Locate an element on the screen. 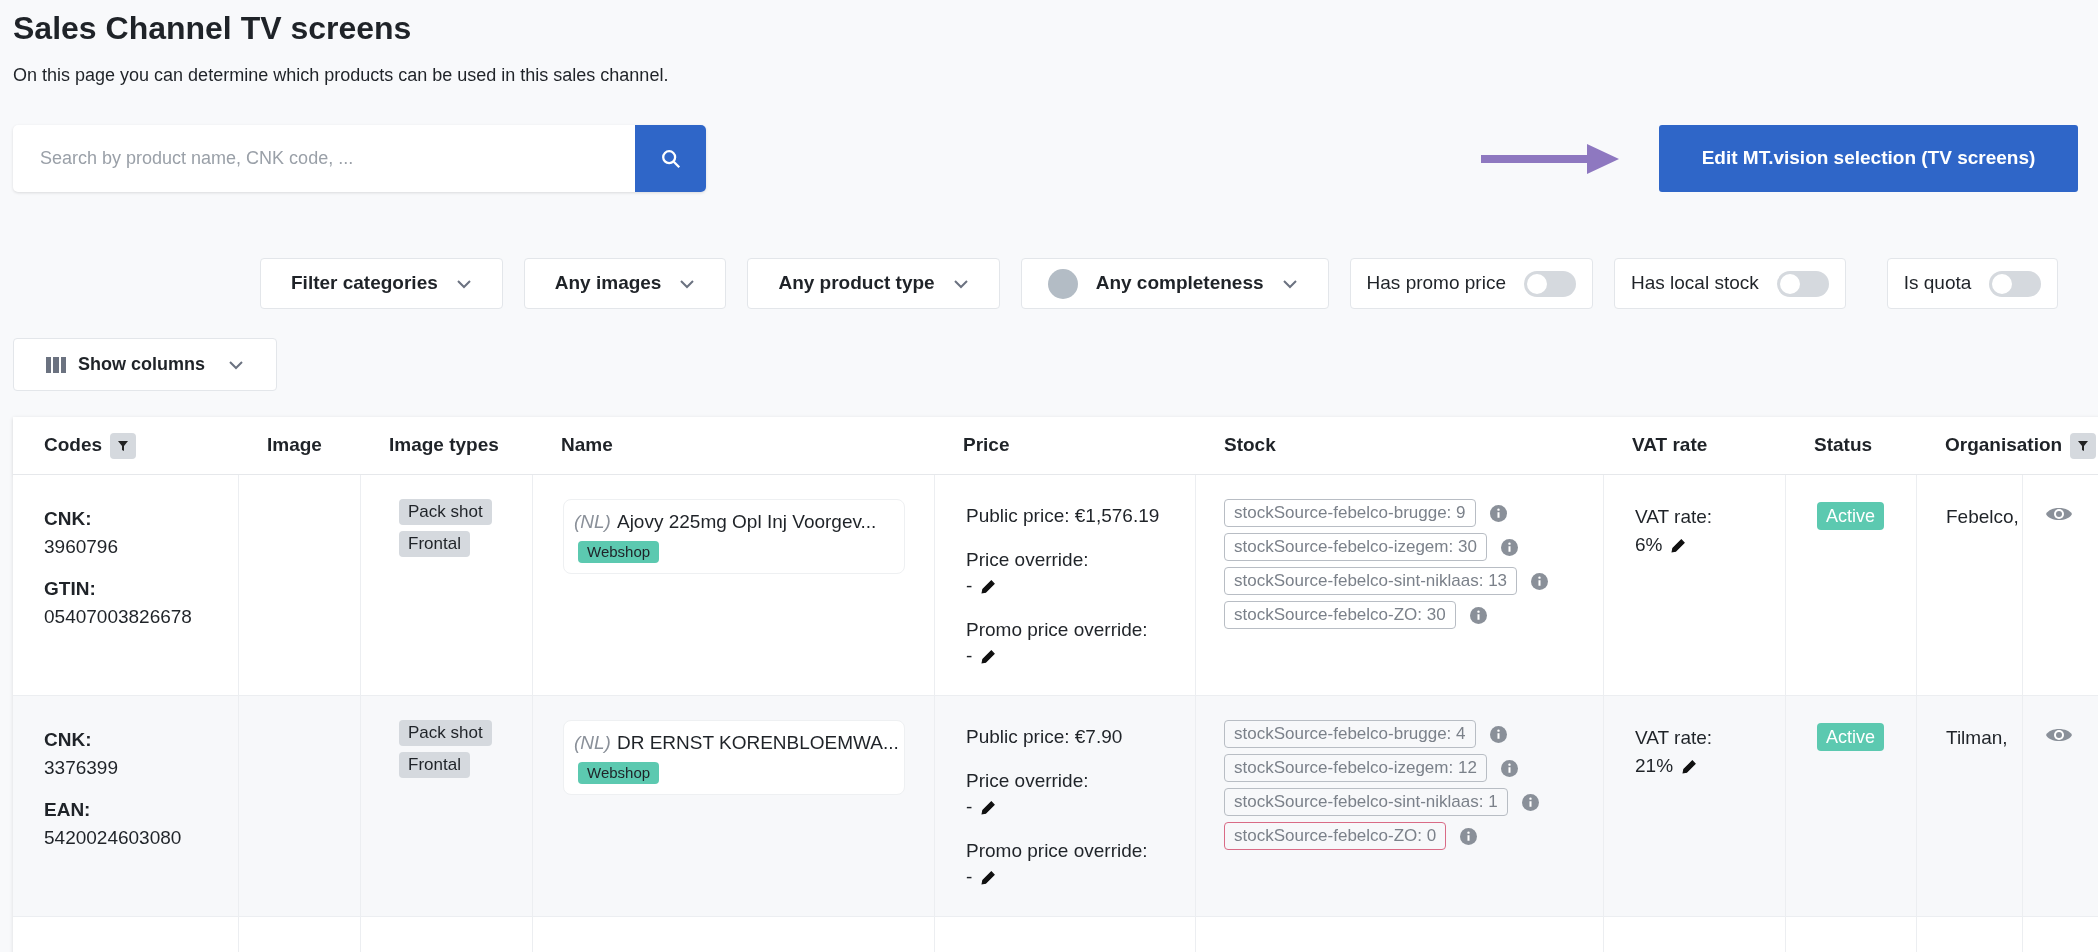 This screenshot has width=2098, height=952. column-header: Price is located at coordinates (986, 445).